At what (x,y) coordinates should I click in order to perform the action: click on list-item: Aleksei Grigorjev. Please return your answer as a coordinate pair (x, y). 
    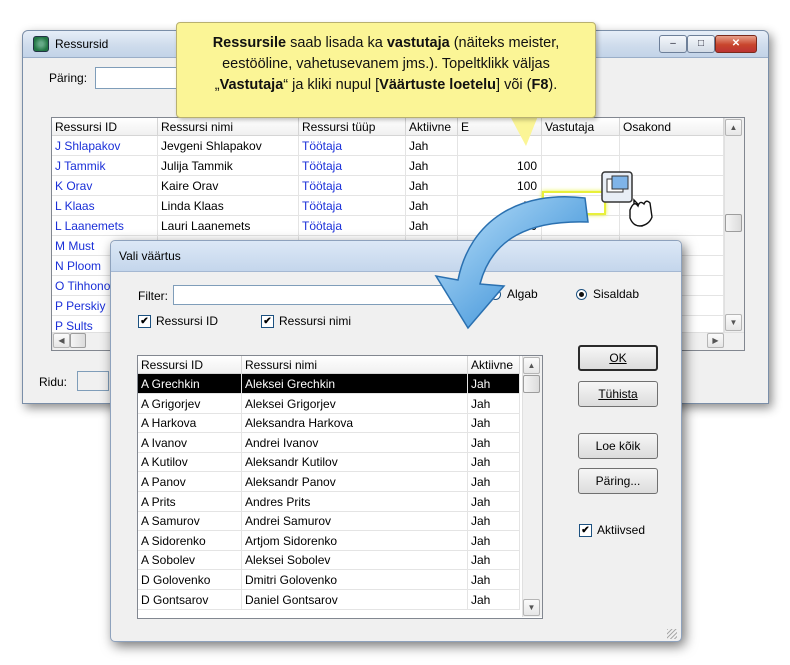
    Looking at the image, I should click on (355, 403).